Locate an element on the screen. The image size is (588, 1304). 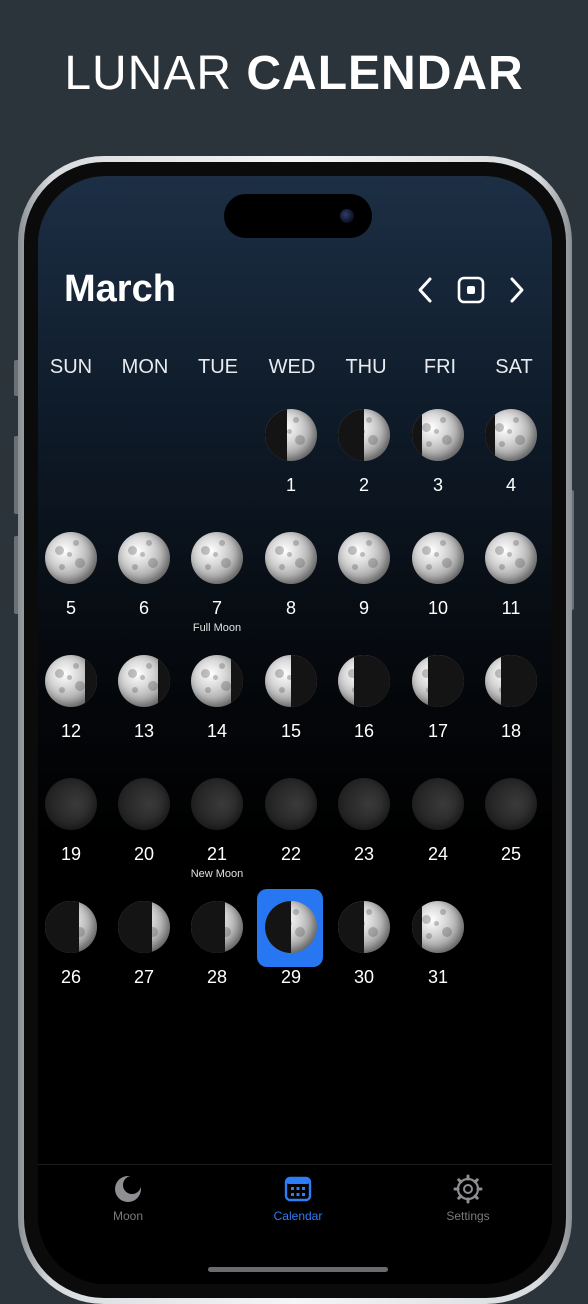
day-cell: 29 is located at coordinates (291, 950).